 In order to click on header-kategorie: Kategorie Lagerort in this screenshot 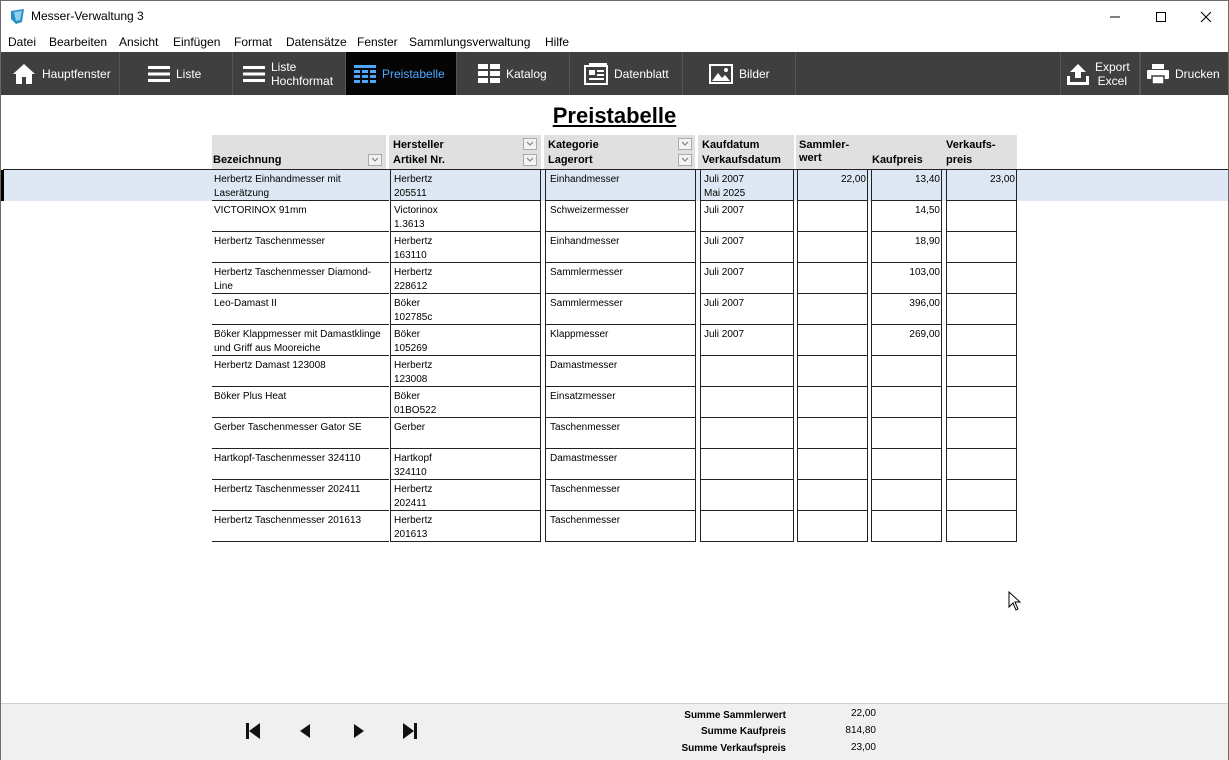, I will do `click(619, 152)`.